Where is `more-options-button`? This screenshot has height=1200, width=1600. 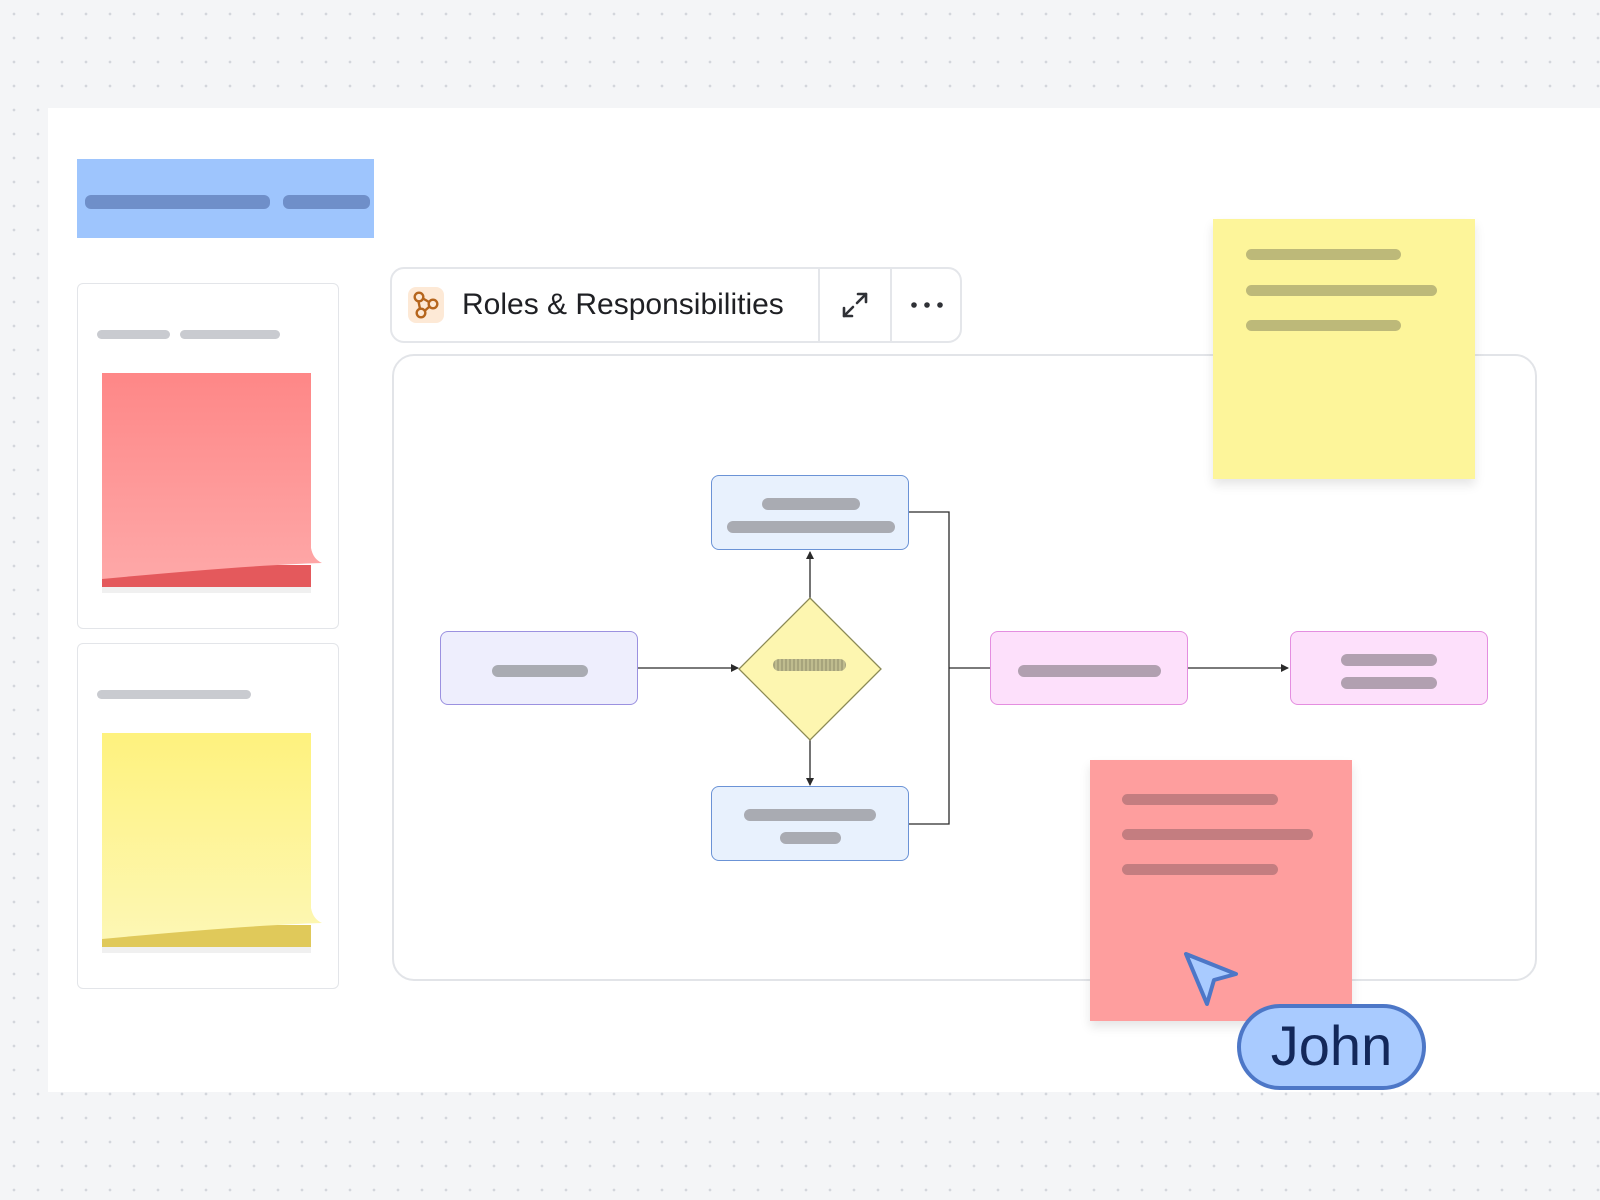 more-options-button is located at coordinates (927, 305).